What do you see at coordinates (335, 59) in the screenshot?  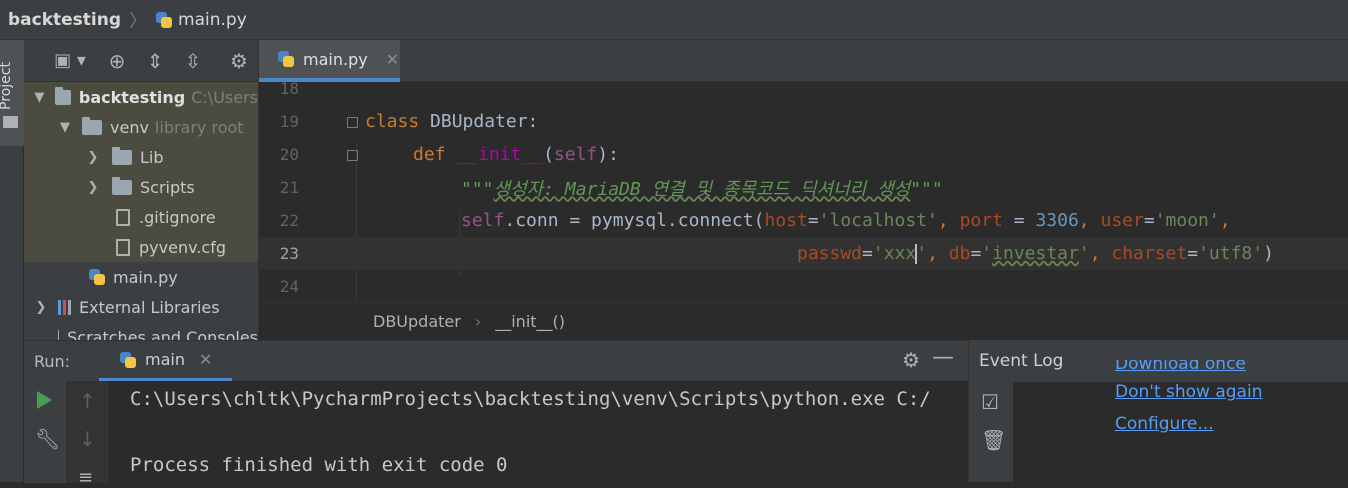 I see `editor-tab-label: main.py` at bounding box center [335, 59].